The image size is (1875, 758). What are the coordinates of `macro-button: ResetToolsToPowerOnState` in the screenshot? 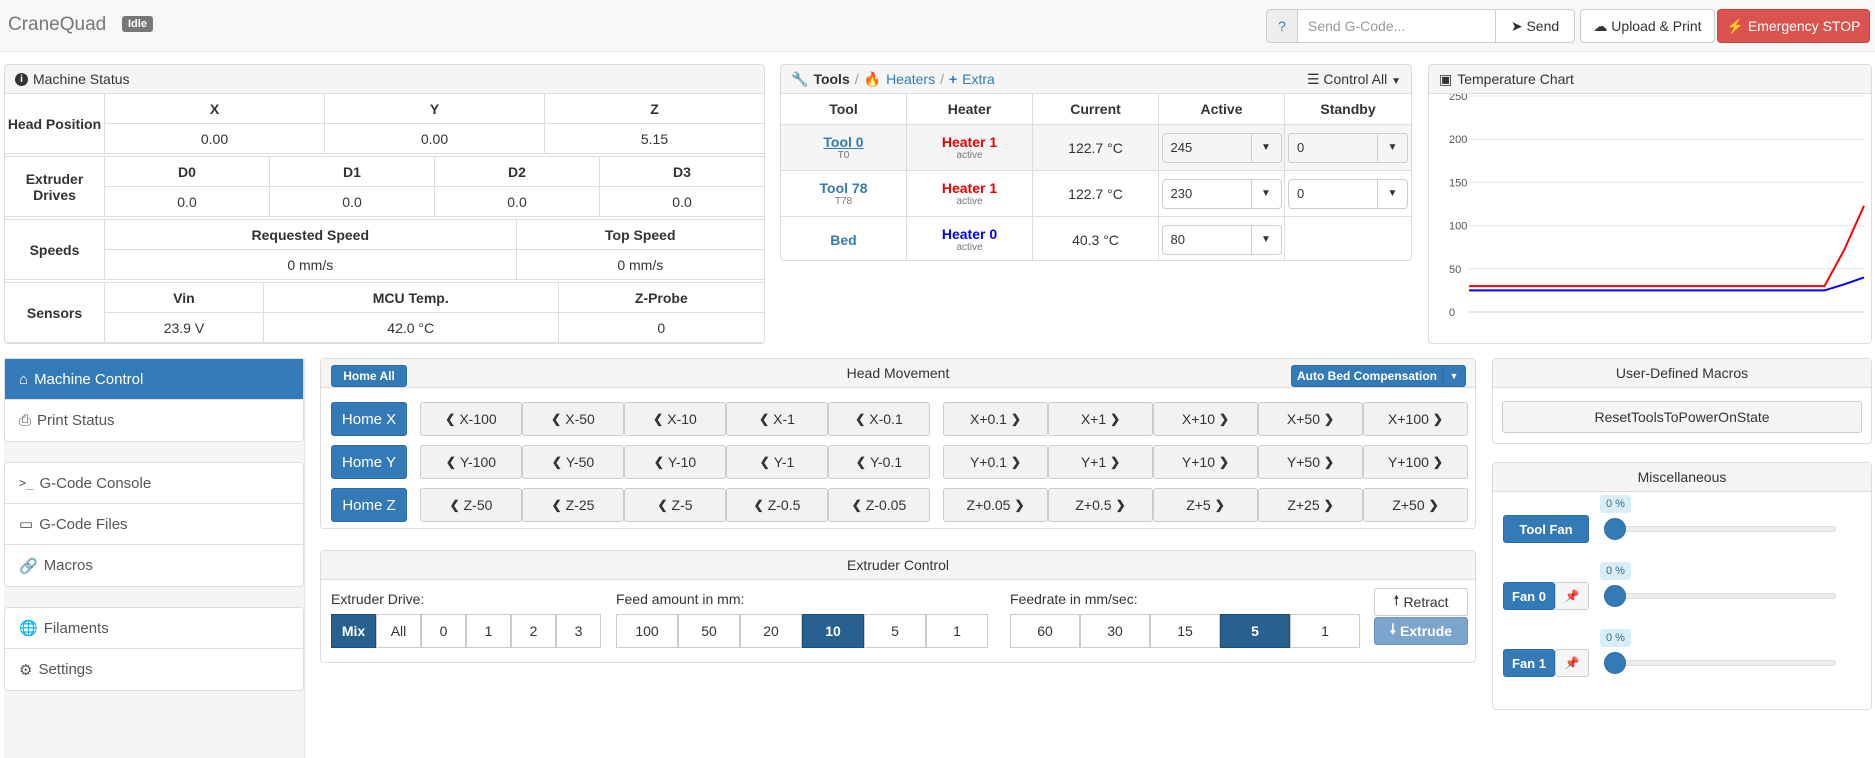 It's located at (1682, 417).